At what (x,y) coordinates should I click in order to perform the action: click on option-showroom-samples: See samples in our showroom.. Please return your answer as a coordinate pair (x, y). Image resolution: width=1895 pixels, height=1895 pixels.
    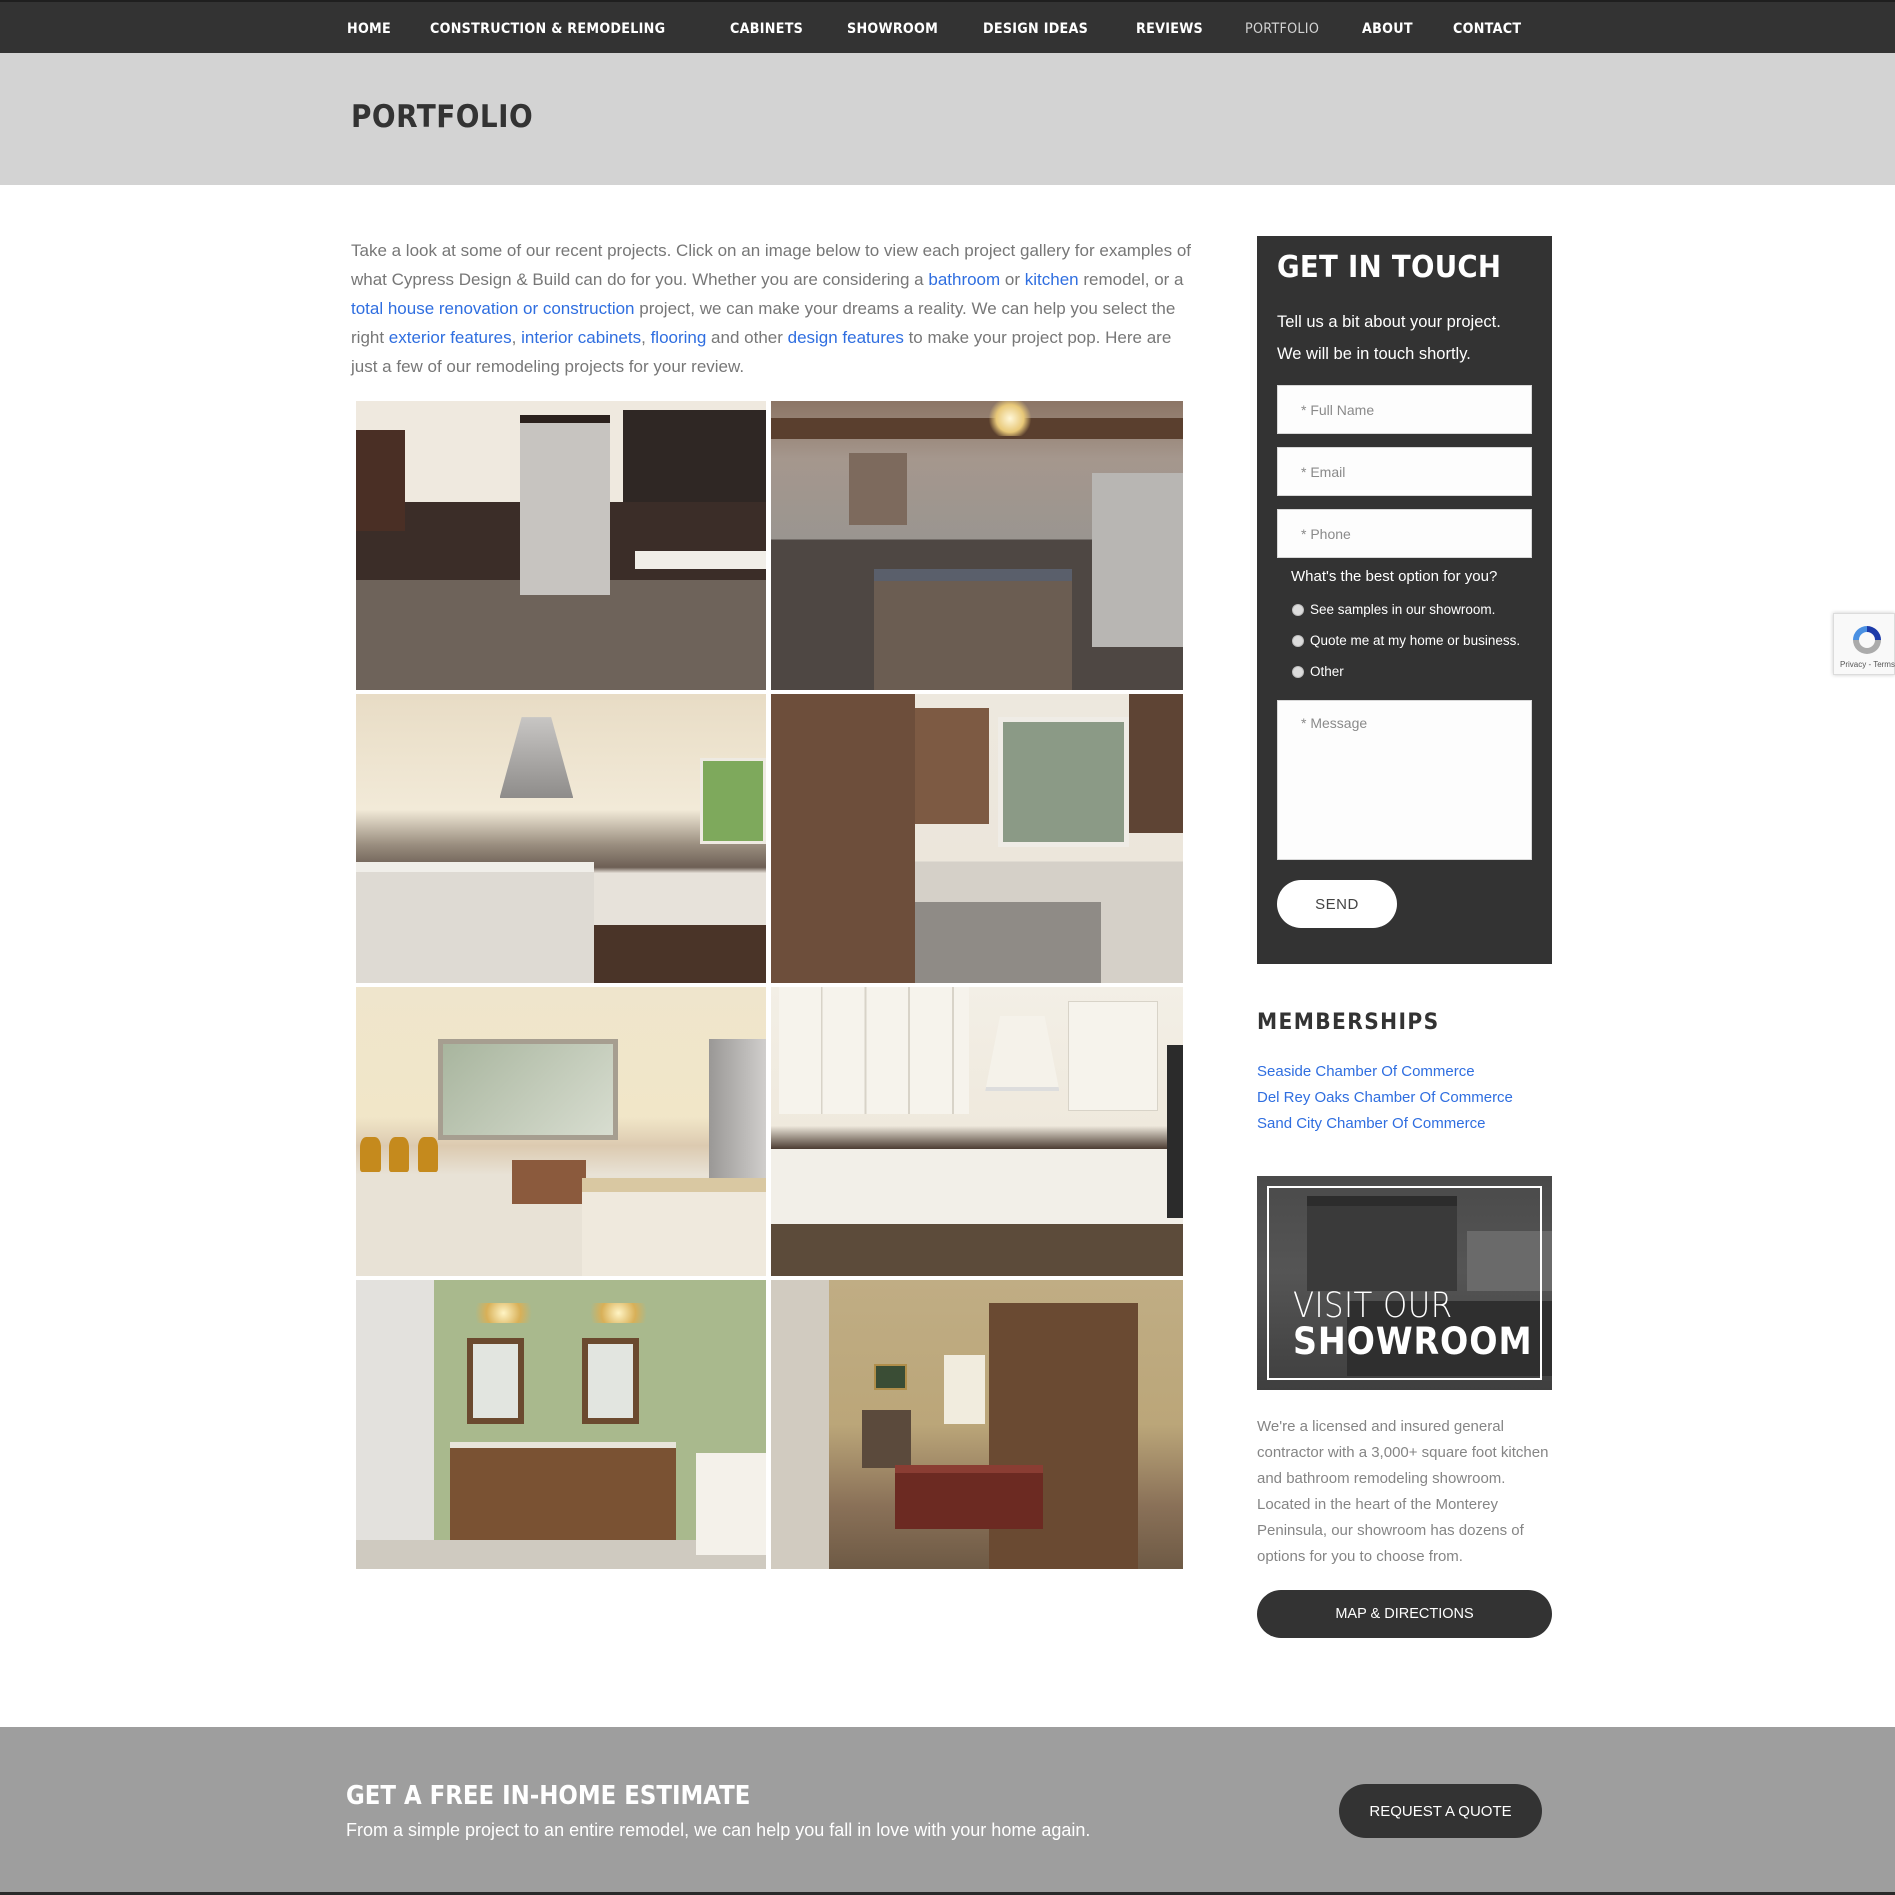
    Looking at the image, I should click on (1393, 609).